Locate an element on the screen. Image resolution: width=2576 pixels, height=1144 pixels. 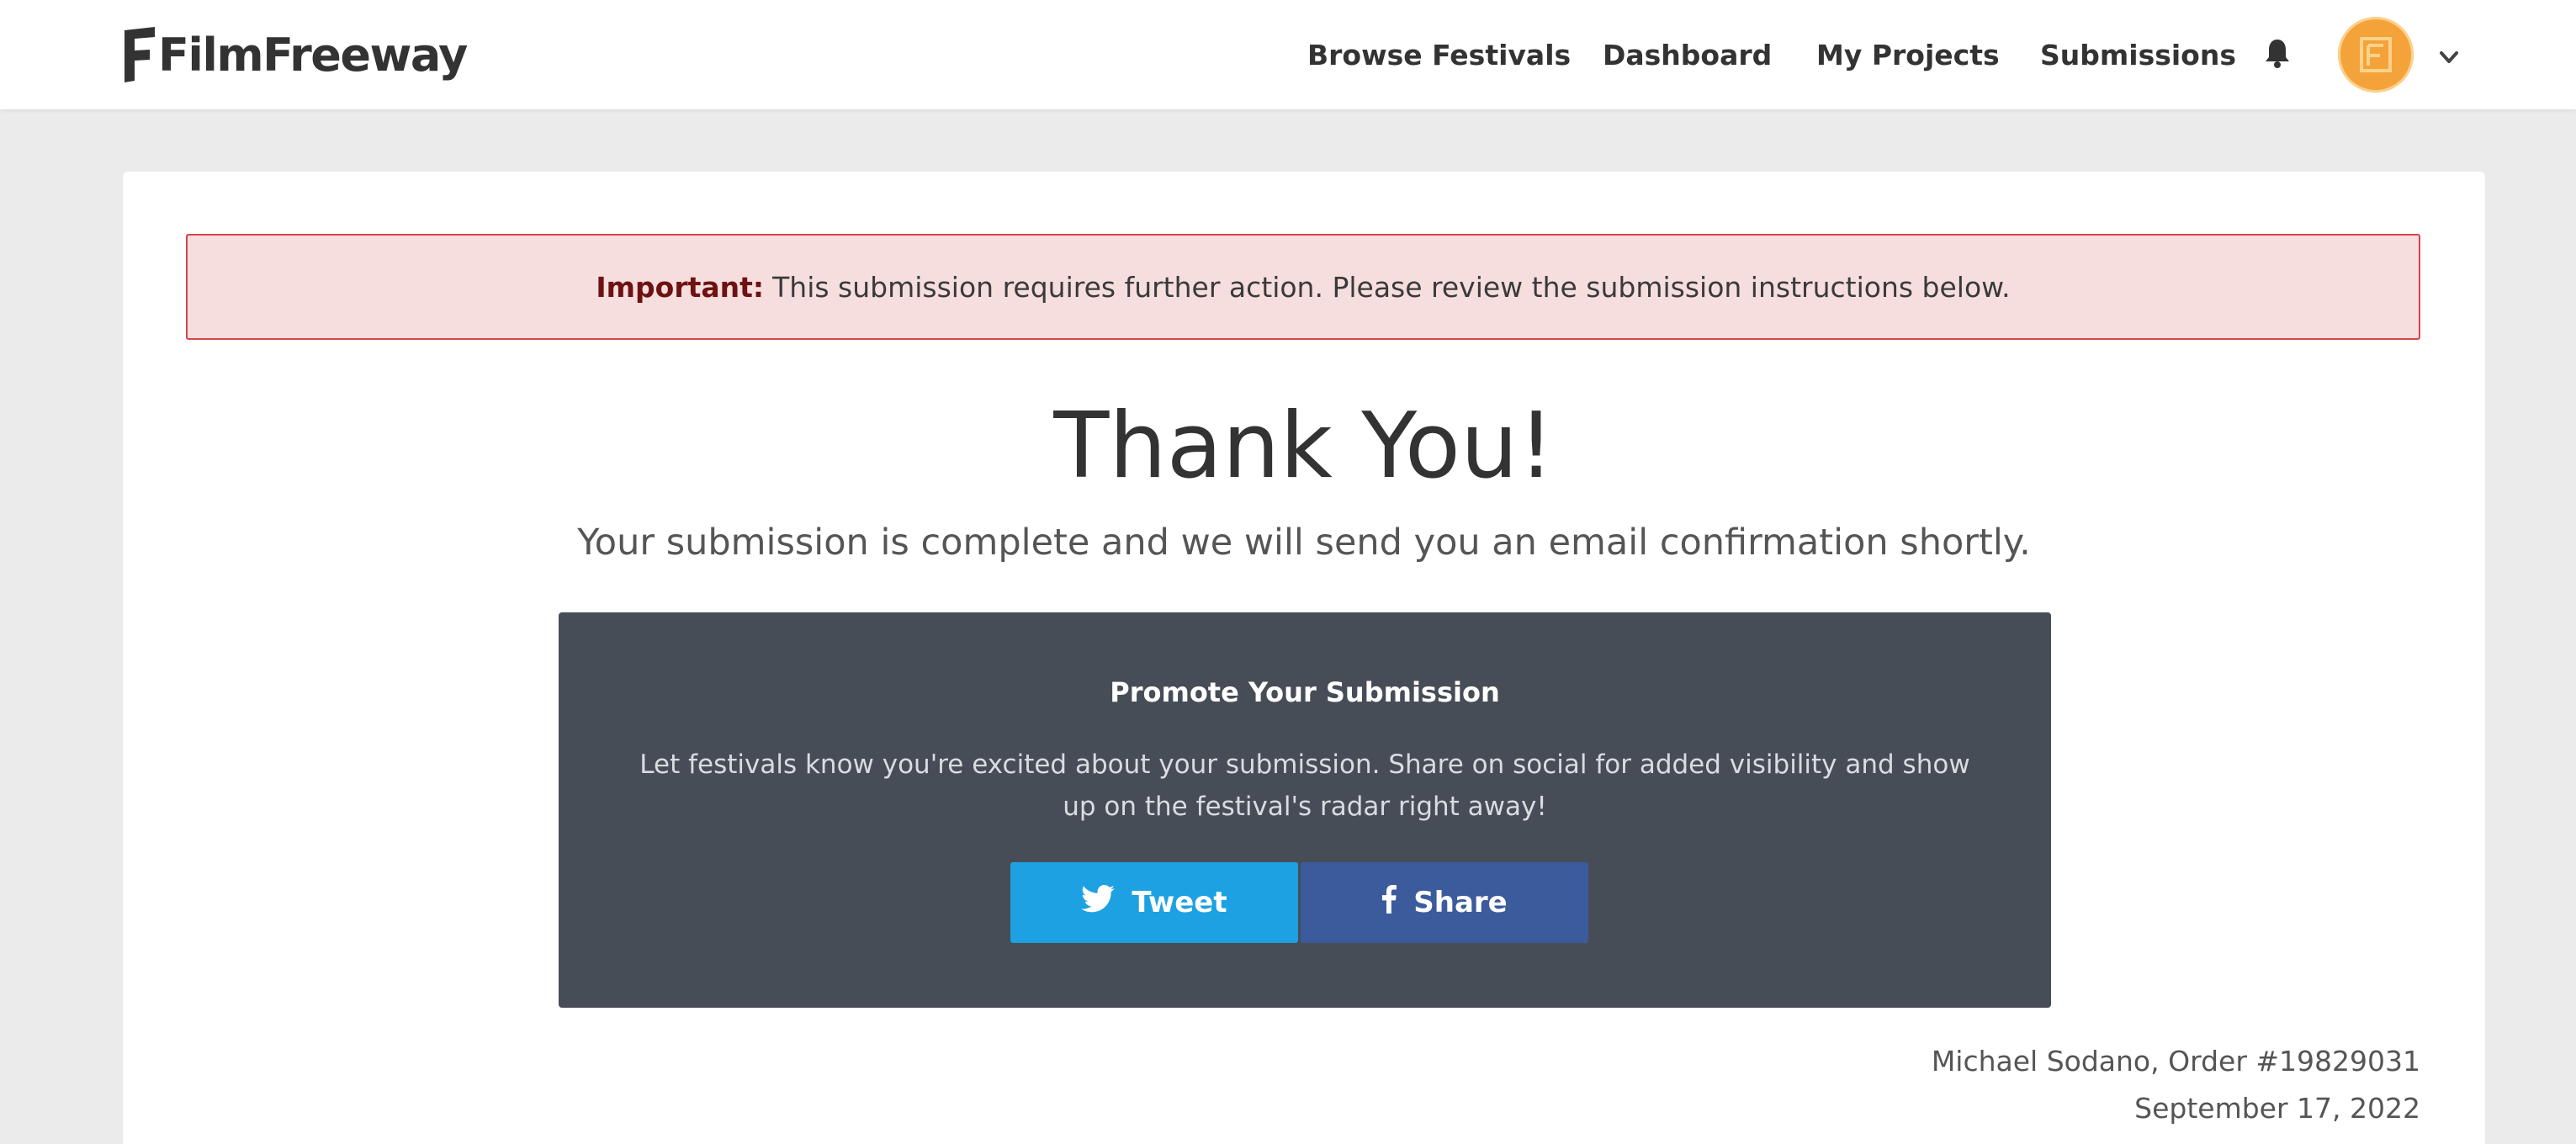
logo-mark-icon is located at coordinates (139, 54).